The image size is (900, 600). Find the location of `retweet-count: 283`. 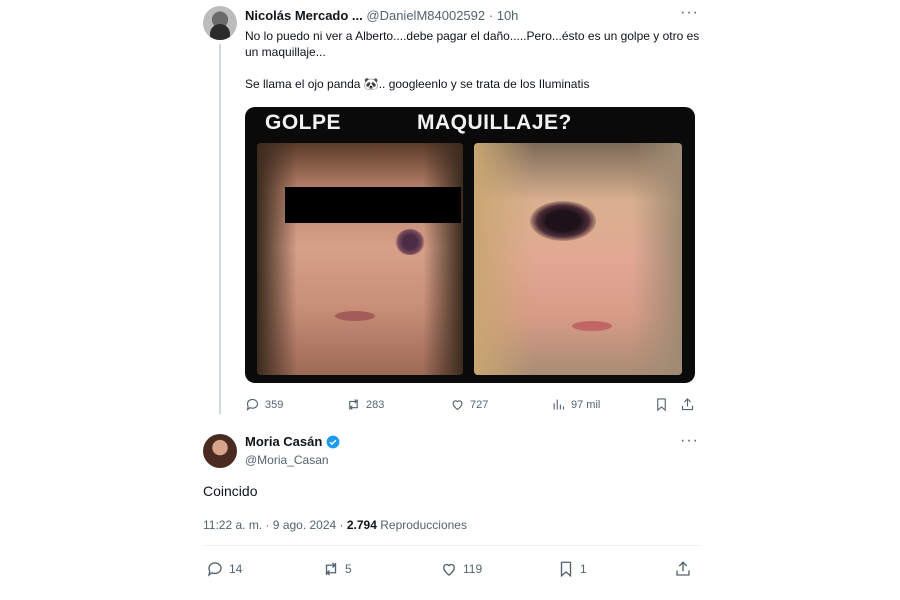

retweet-count: 283 is located at coordinates (375, 404).